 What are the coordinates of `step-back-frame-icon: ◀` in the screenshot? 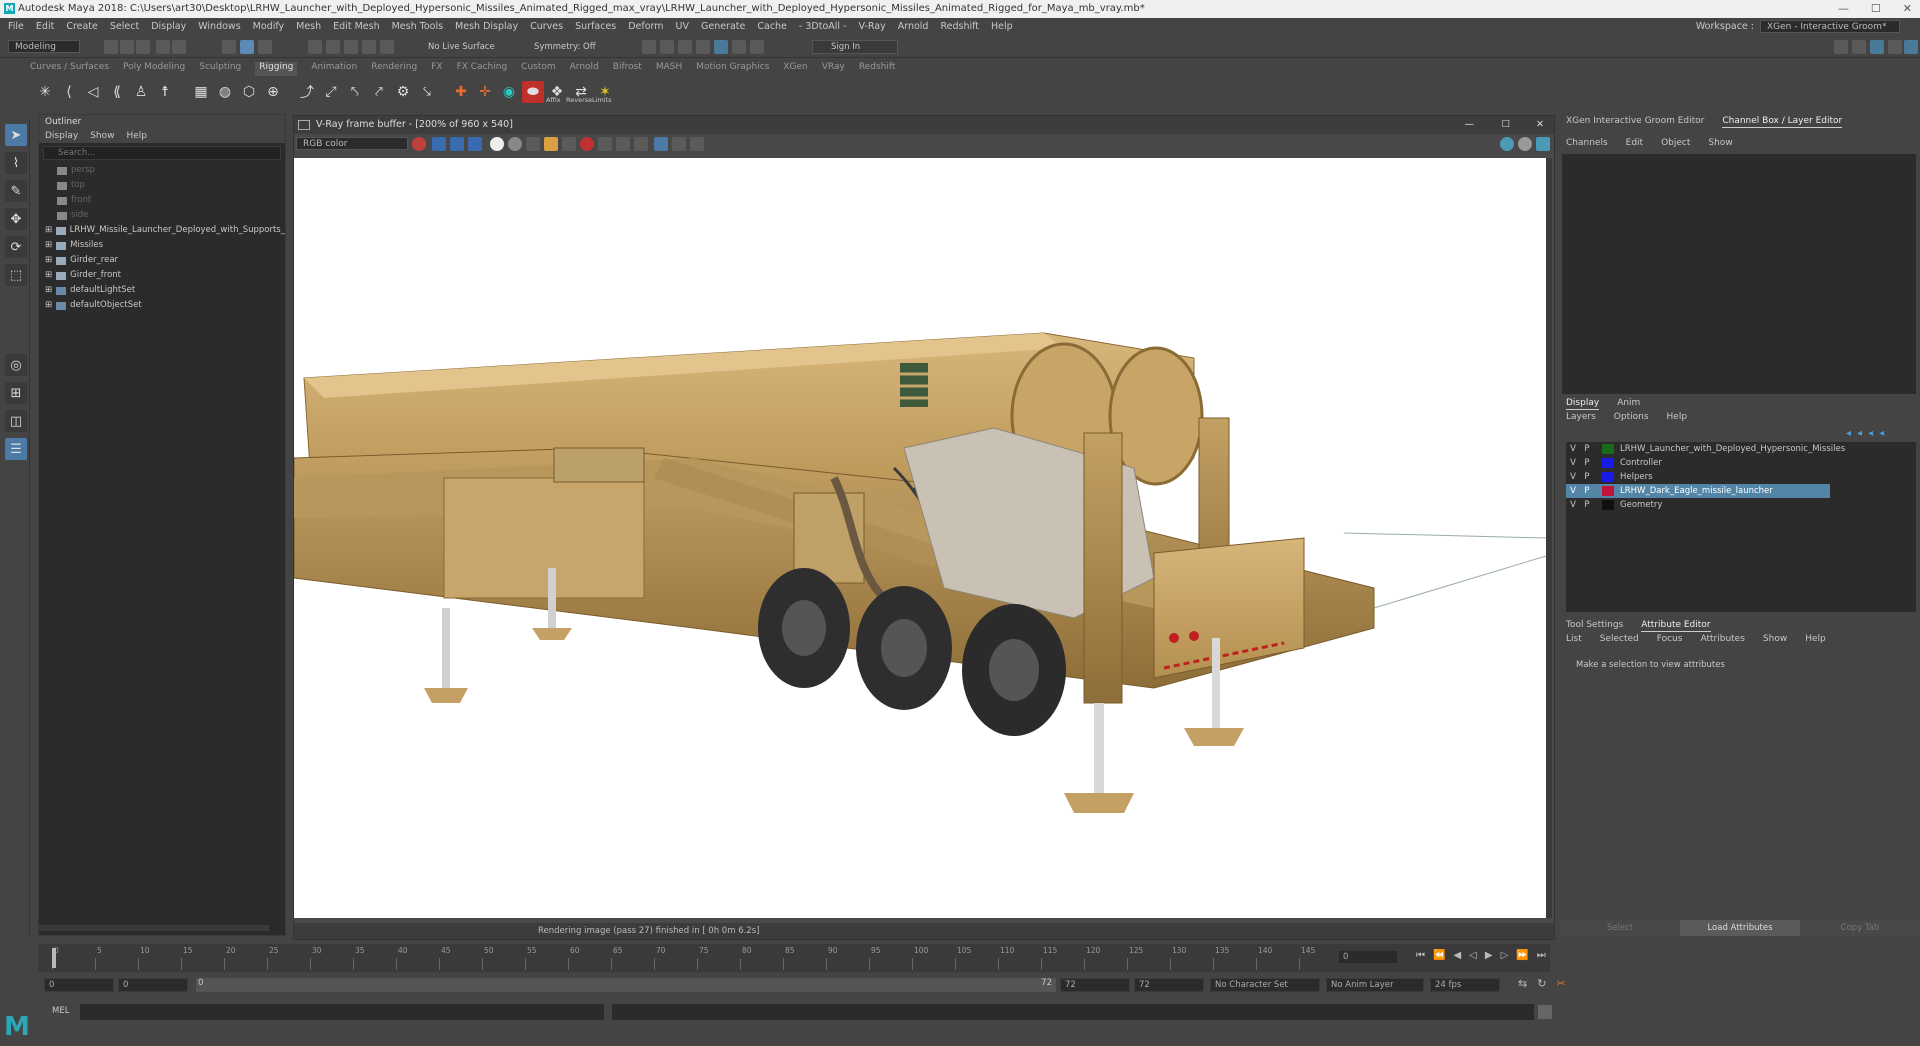 It's located at (1457, 955).